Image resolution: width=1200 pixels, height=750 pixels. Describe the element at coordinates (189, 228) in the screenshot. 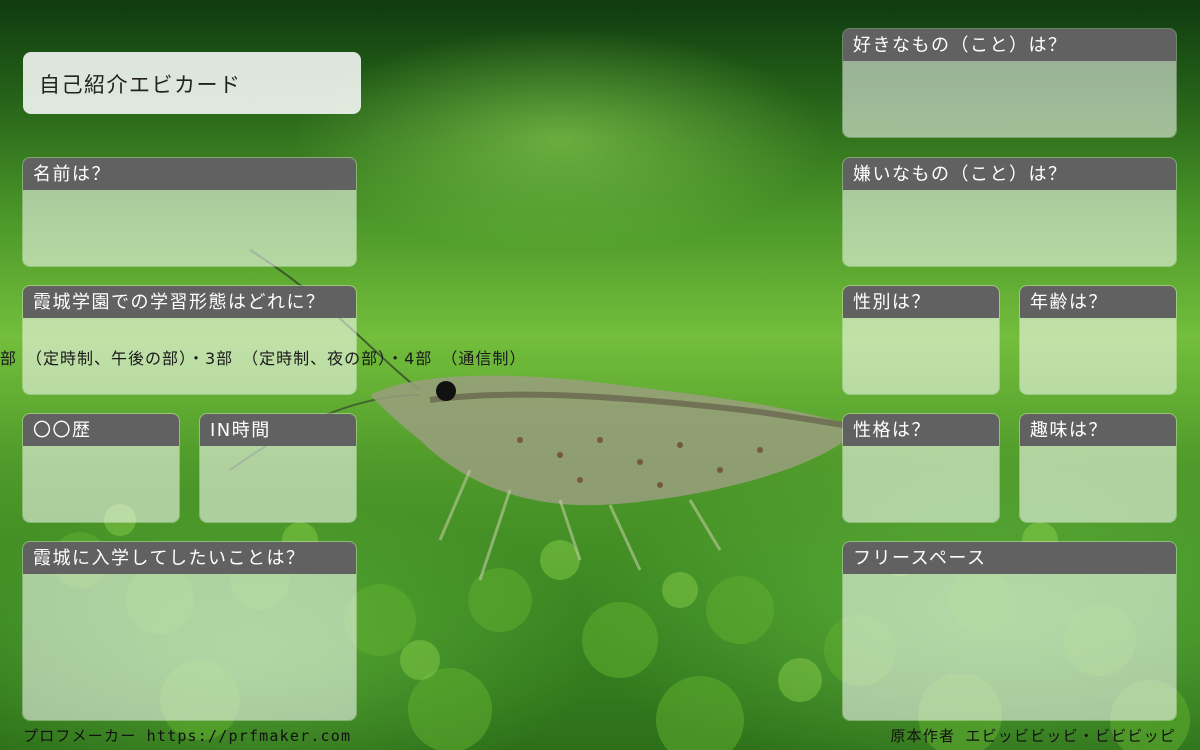

I see `name-input-area` at that location.